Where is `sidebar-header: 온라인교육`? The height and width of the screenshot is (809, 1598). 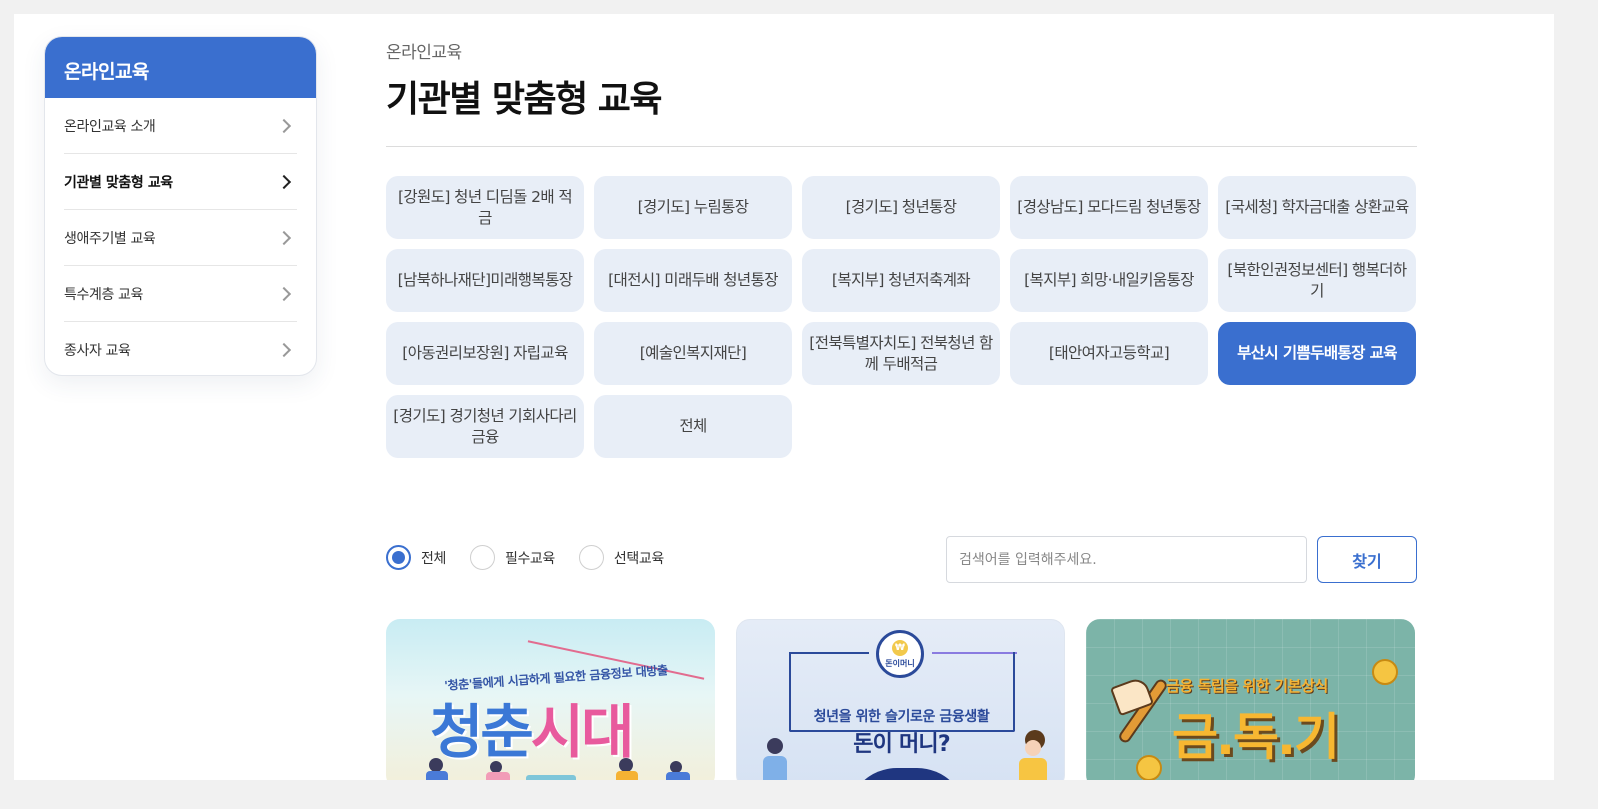
sidebar-header: 온라인교육 is located at coordinates (180, 67).